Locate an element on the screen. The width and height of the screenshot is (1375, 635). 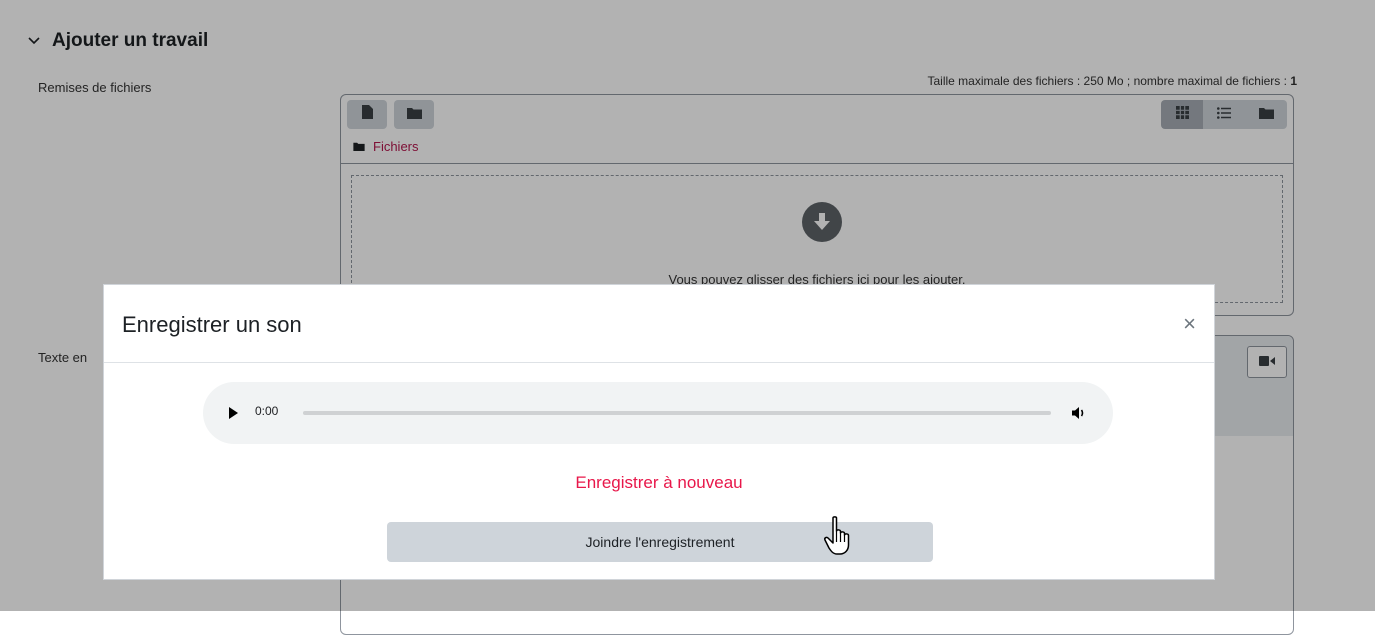
player-time: 0:00 is located at coordinates (267, 411).